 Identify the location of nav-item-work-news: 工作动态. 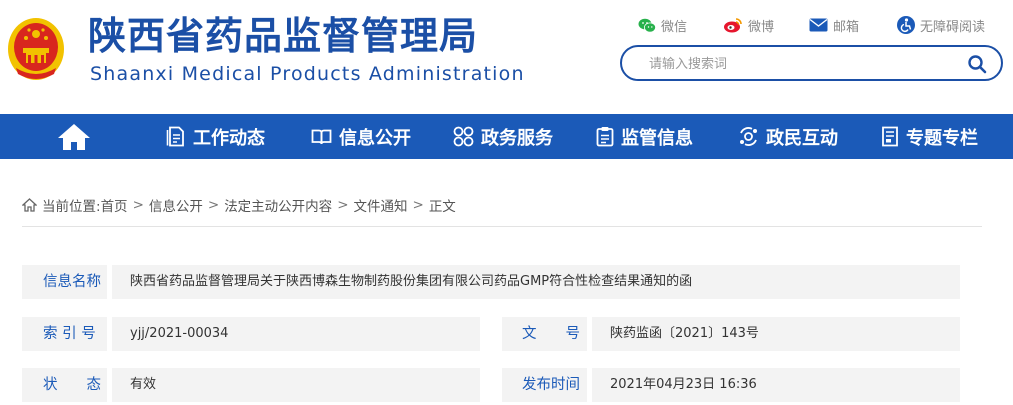
(215, 136).